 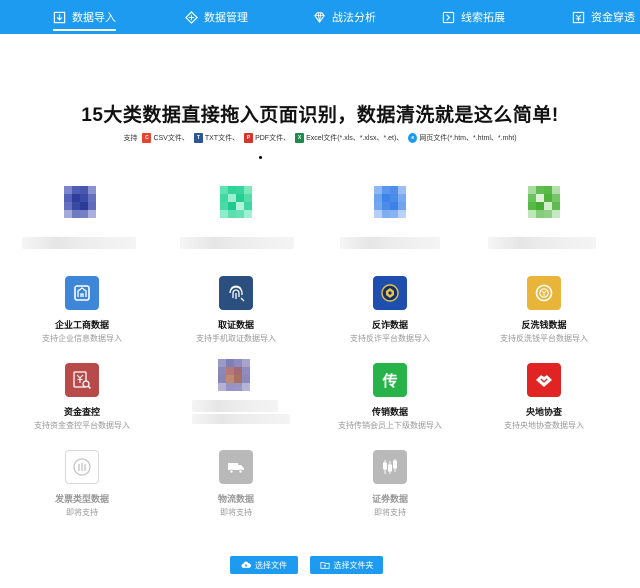 What do you see at coordinates (390, 338) in the screenshot?
I see `card-subtitle: 支持反诈平台数据导入` at bounding box center [390, 338].